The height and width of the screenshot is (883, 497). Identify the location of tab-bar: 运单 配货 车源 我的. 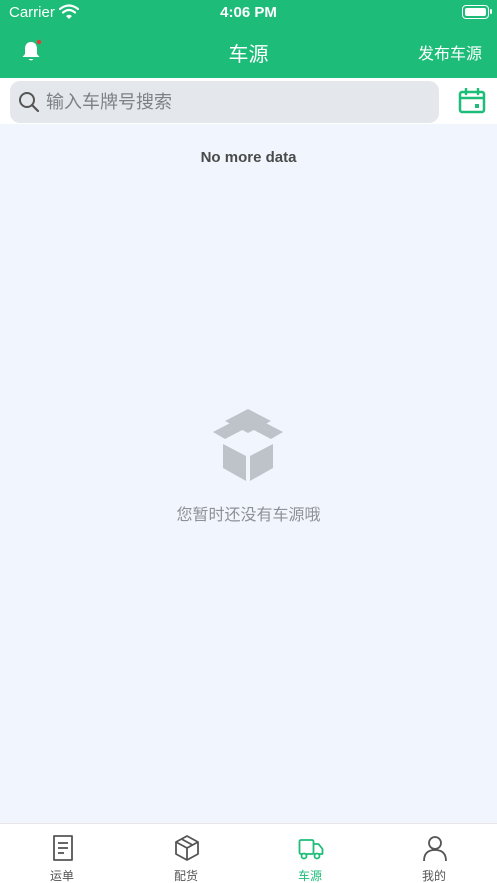
(248, 853).